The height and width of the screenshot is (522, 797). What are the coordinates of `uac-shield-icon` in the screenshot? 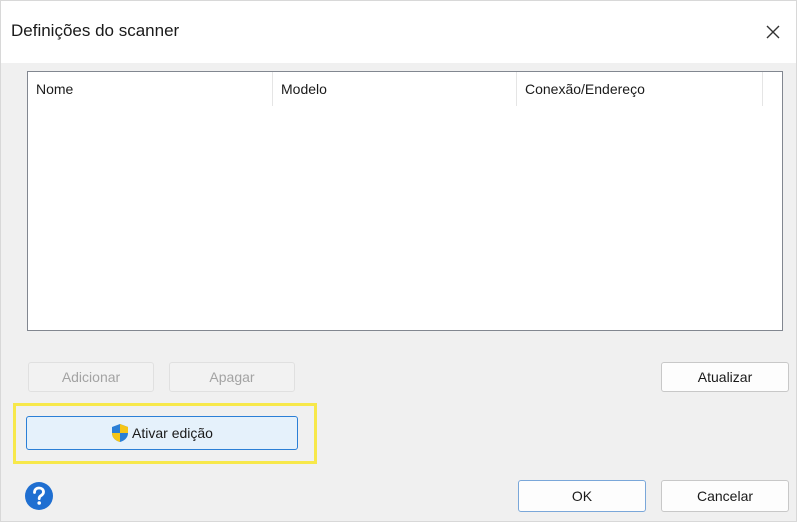 It's located at (120, 433).